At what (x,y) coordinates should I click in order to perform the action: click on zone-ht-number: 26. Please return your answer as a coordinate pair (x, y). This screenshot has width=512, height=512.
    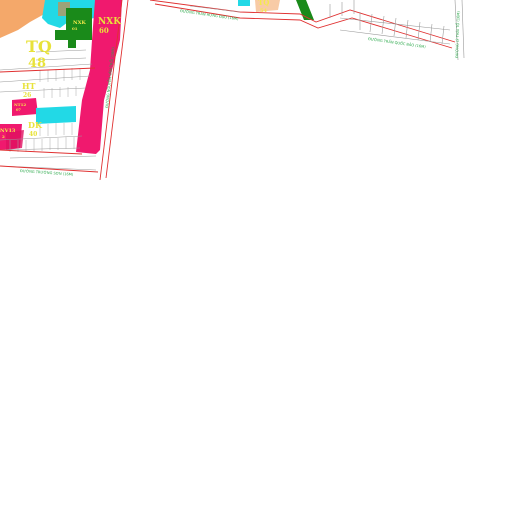
    Looking at the image, I should click on (27, 95).